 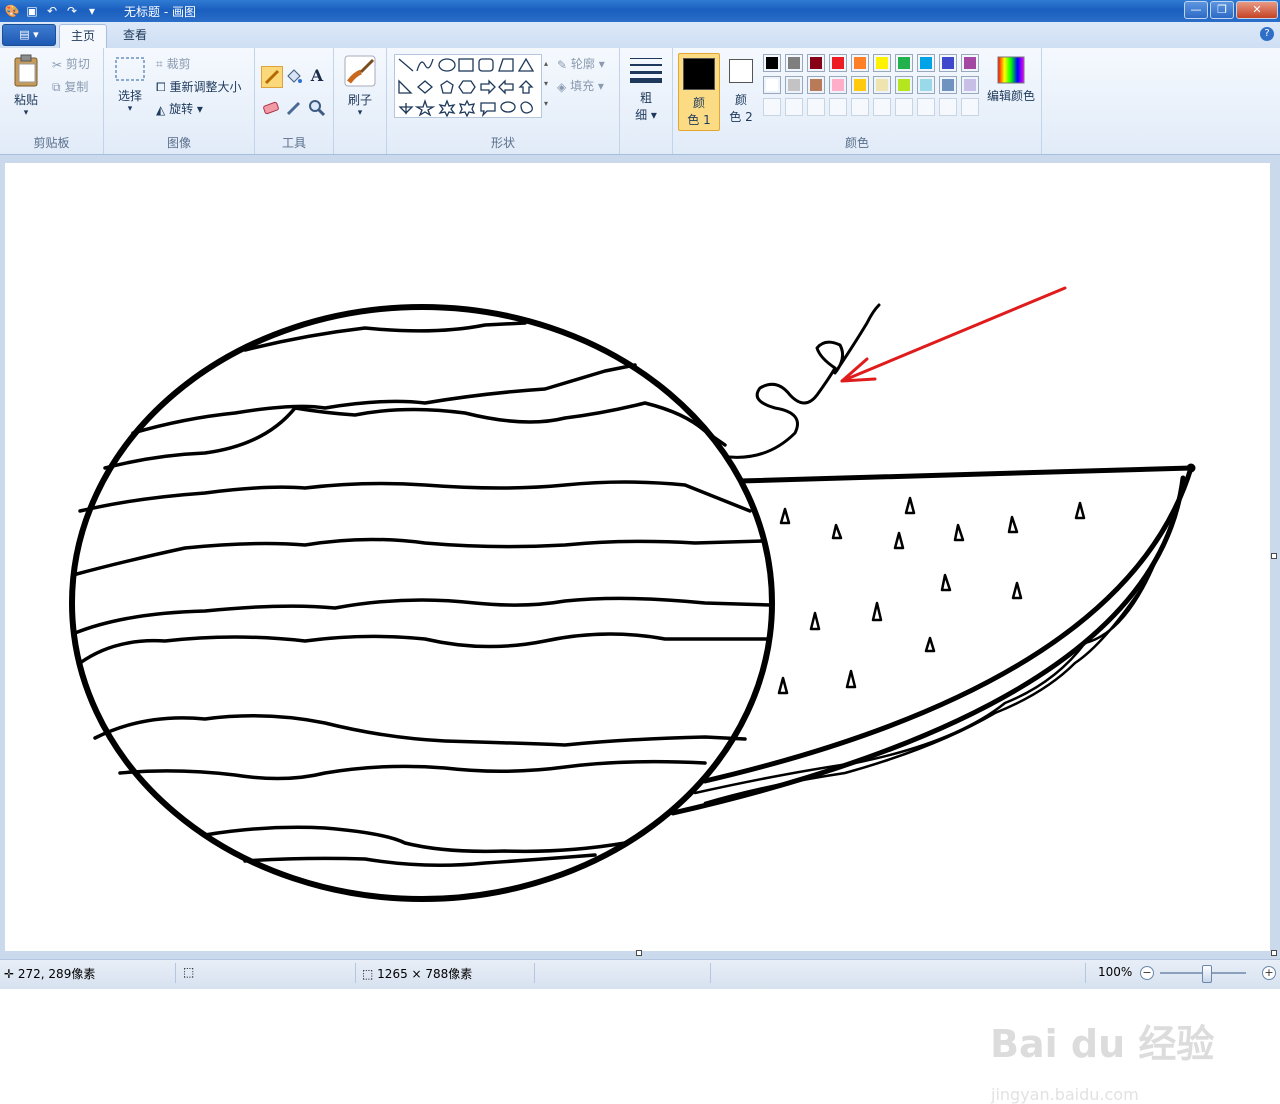 I want to click on zoom-in-button: +, so click(x=1269, y=973).